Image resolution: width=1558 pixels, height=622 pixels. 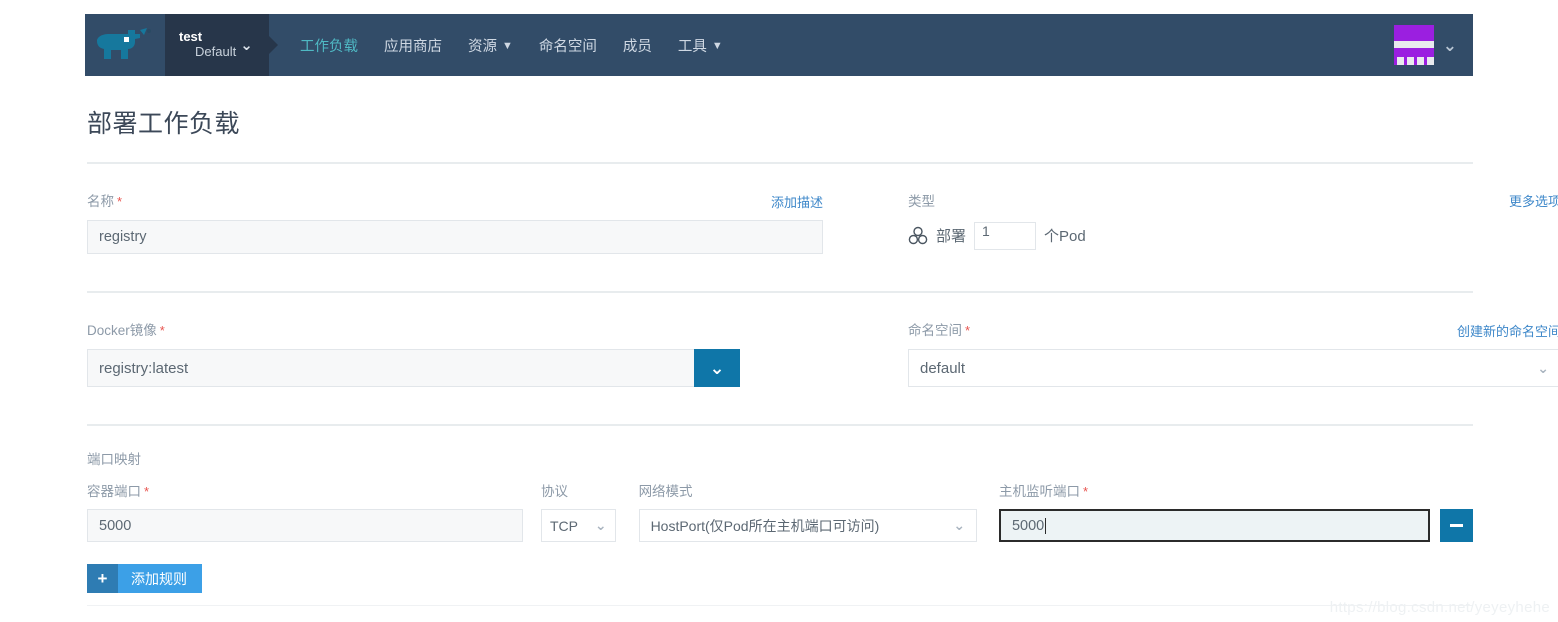 I want to click on nav-item-workloads: 工作负载, so click(x=329, y=45).